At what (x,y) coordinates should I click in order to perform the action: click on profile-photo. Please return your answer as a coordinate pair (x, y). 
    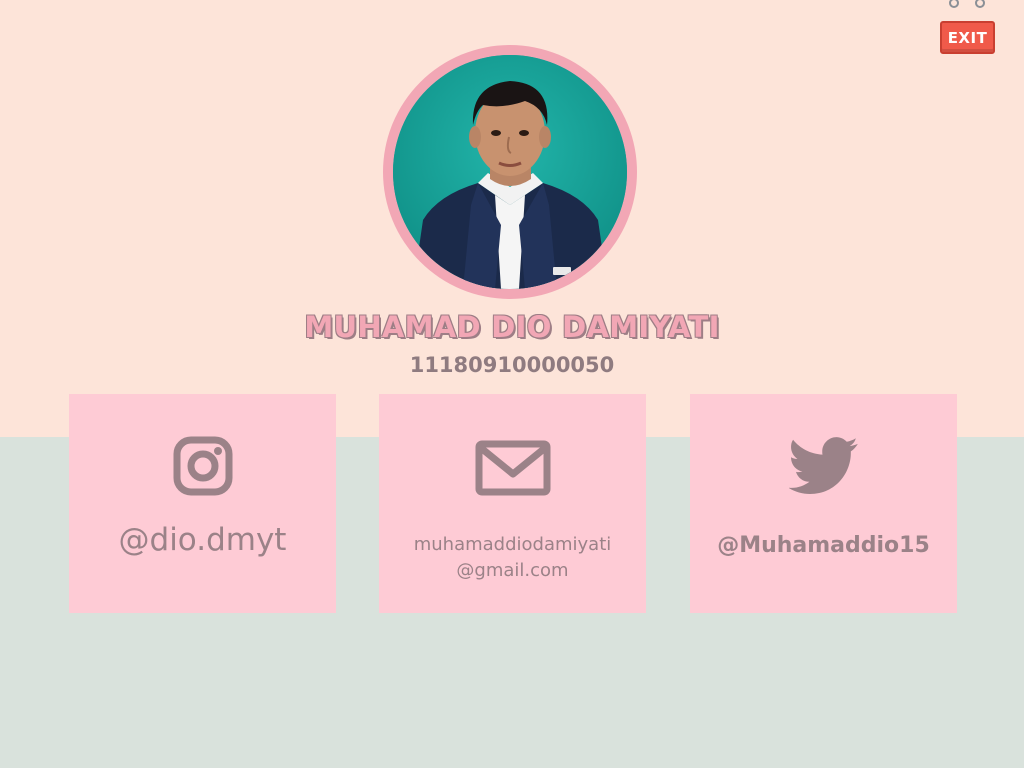
    Looking at the image, I should click on (510, 172).